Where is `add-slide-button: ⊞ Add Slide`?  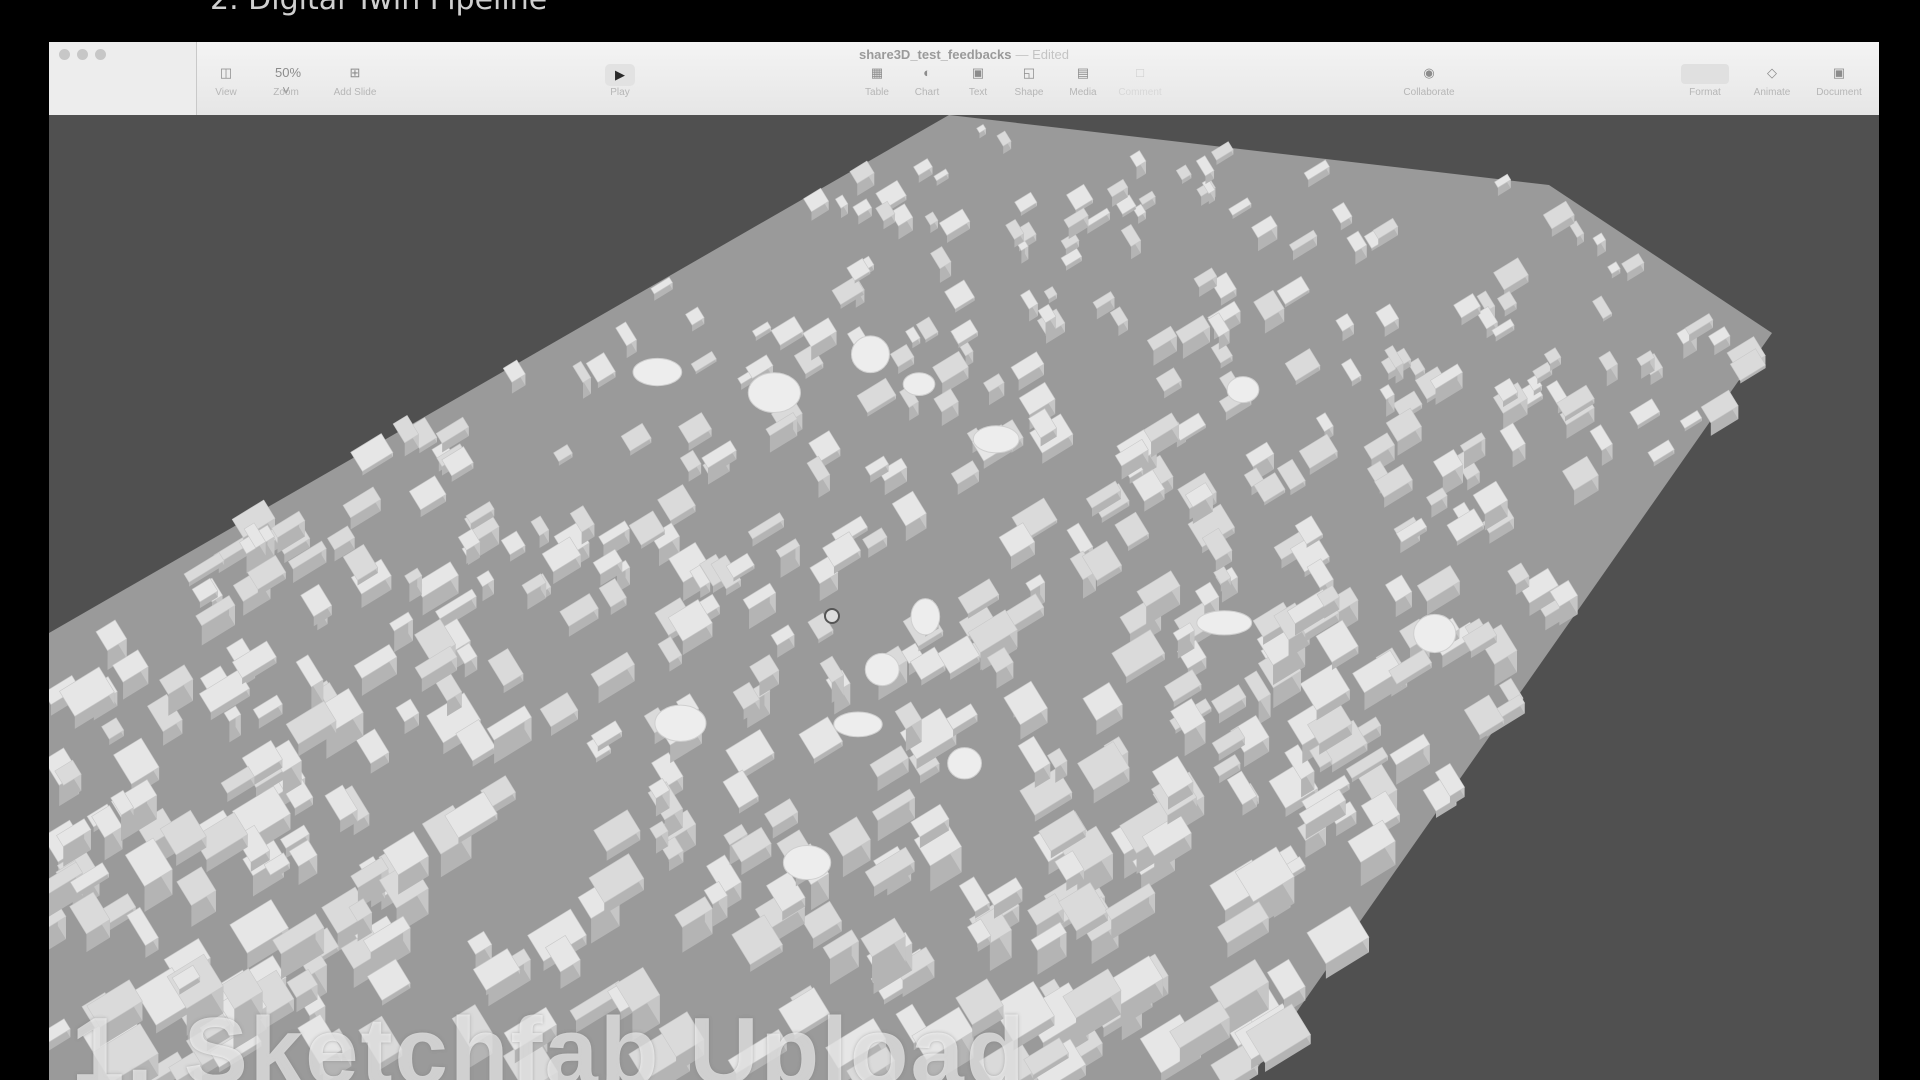
add-slide-button: ⊞ Add Slide is located at coordinates (355, 81).